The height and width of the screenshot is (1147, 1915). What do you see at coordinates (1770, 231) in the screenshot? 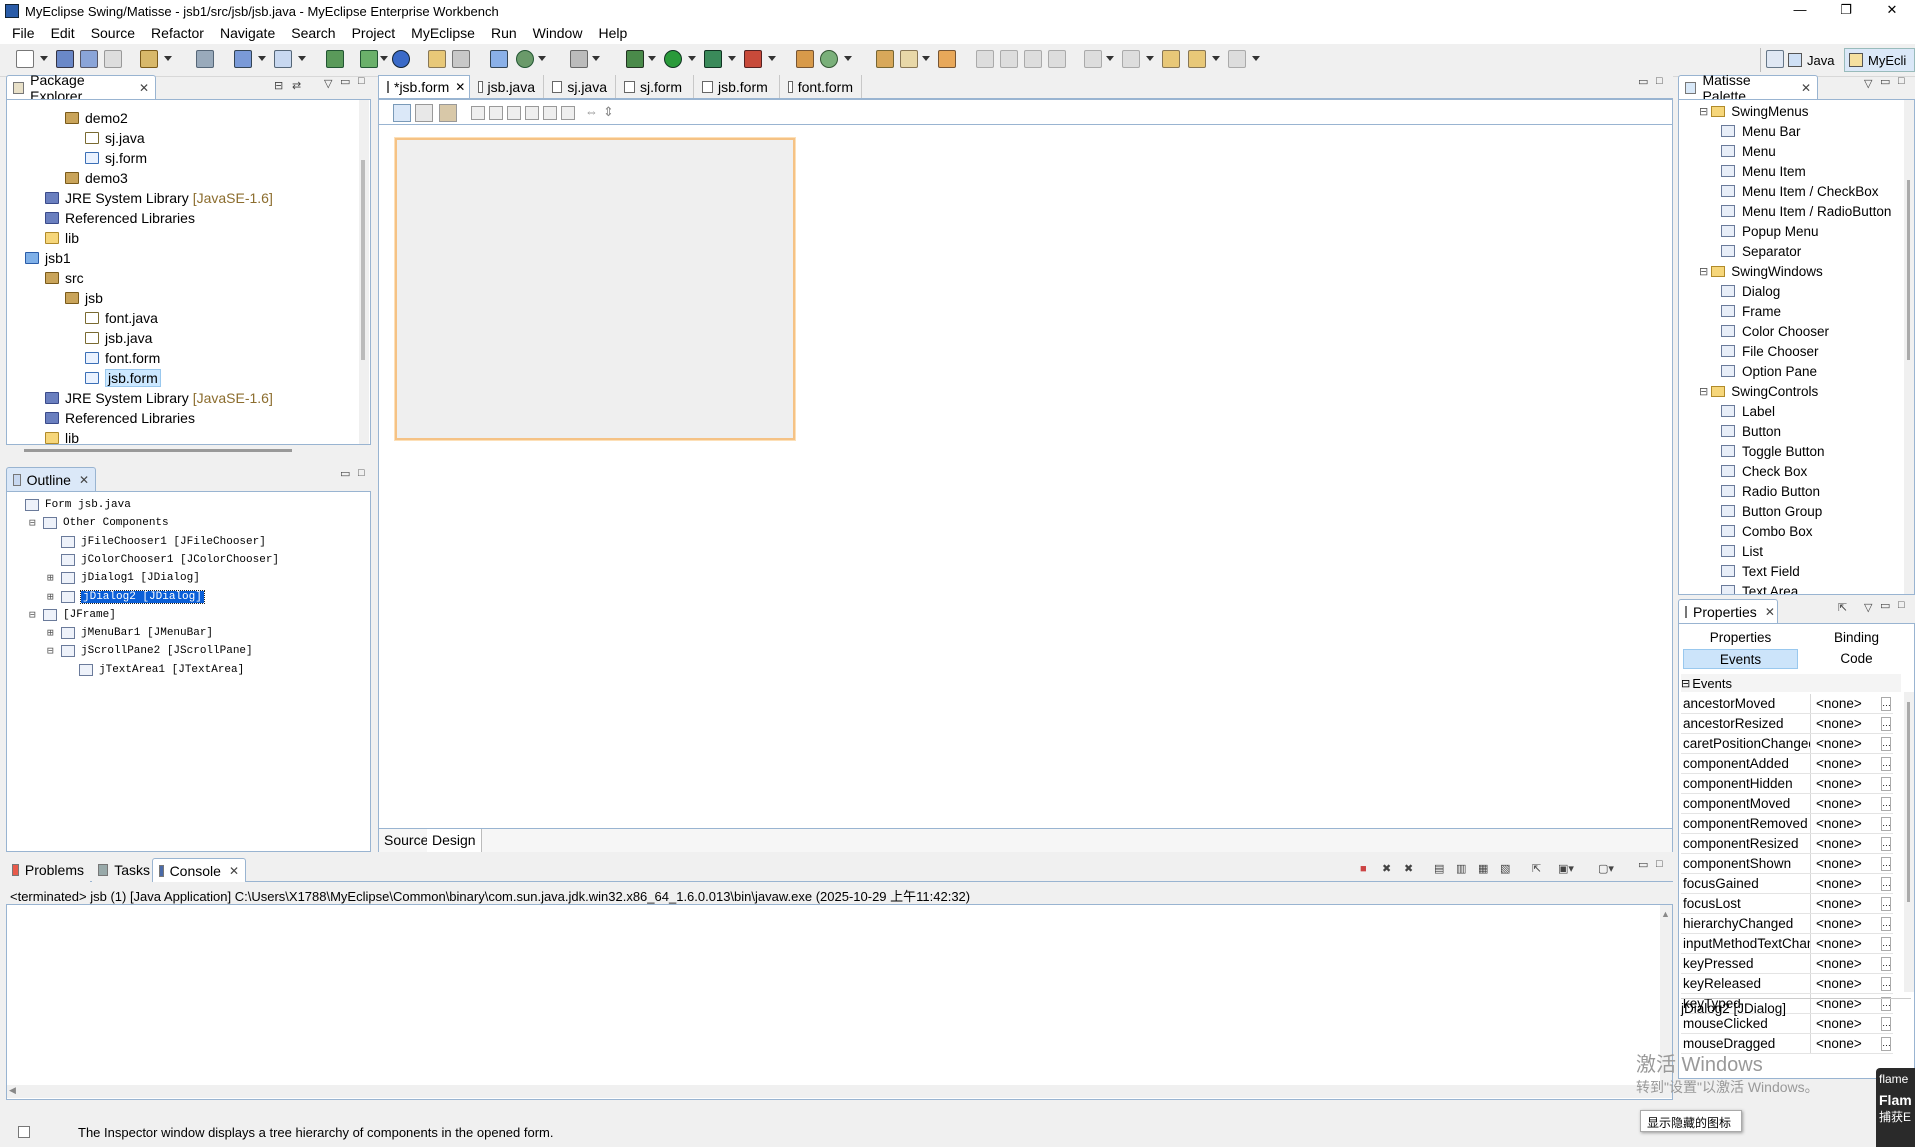
I see `palette-item: Popup Menu` at bounding box center [1770, 231].